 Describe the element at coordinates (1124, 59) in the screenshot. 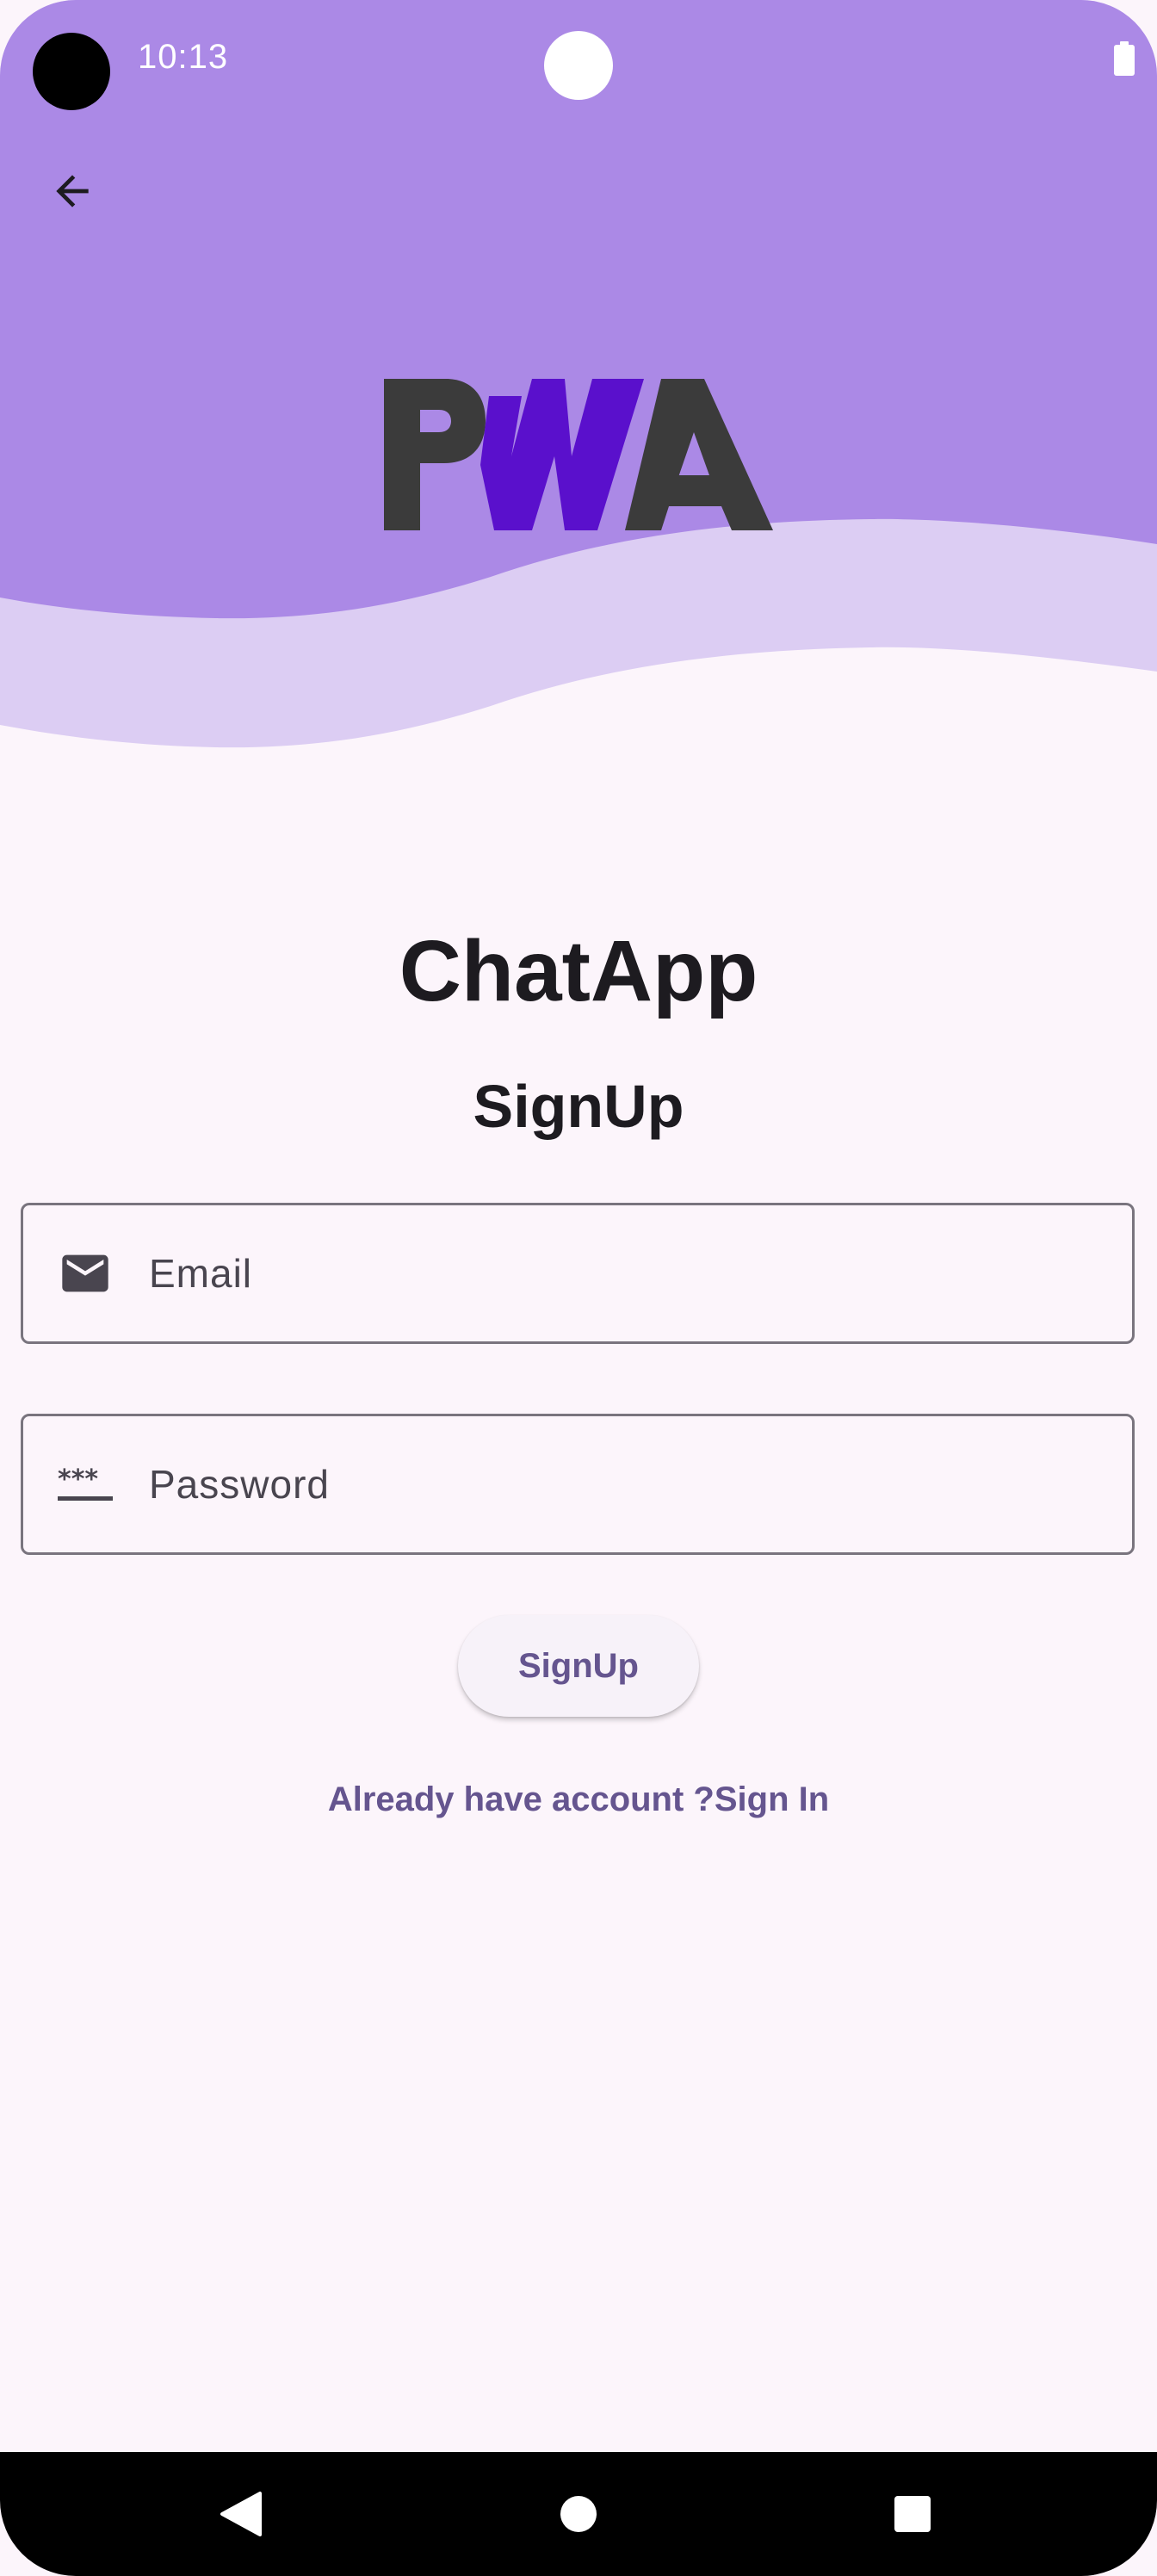

I see `battery-full-icon` at that location.